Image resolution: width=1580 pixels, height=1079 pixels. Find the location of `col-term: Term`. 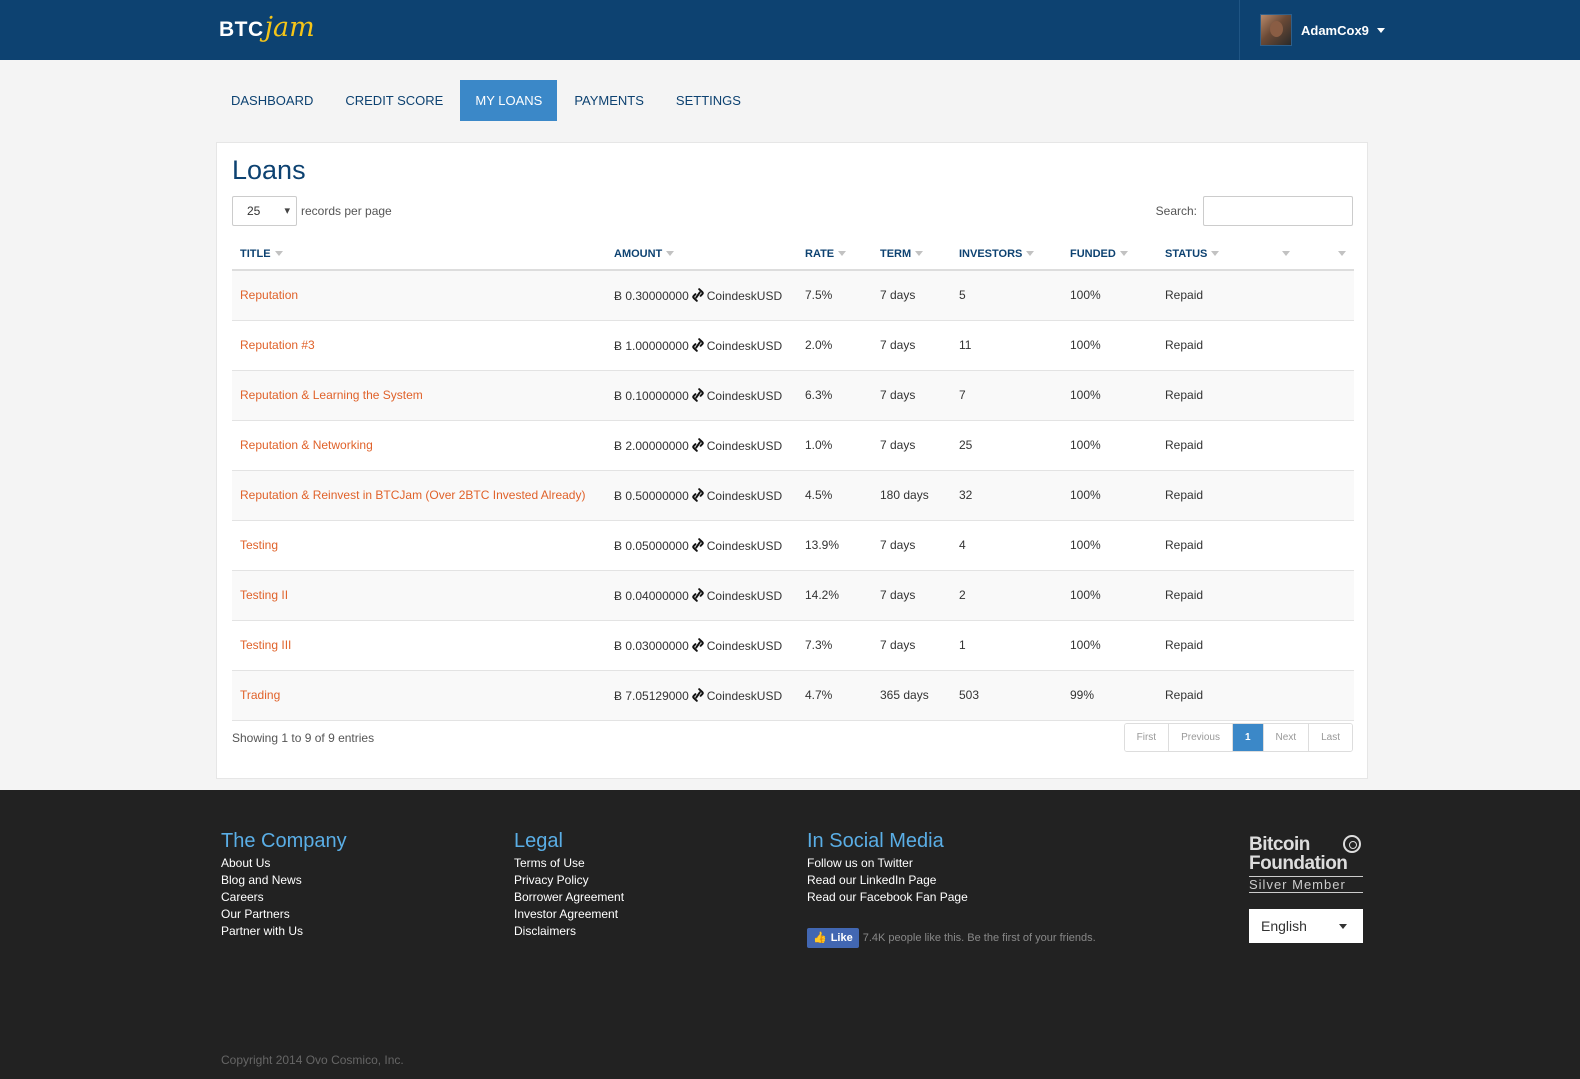

col-term: Term is located at coordinates (911, 254).